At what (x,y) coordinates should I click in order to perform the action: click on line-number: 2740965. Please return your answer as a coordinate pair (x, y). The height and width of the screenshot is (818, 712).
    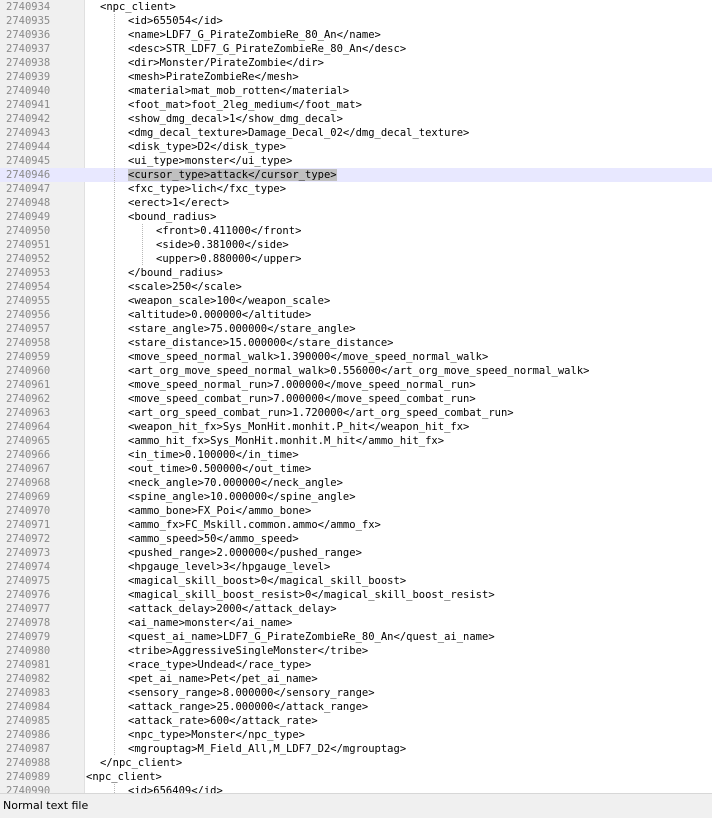
    Looking at the image, I should click on (28, 441).